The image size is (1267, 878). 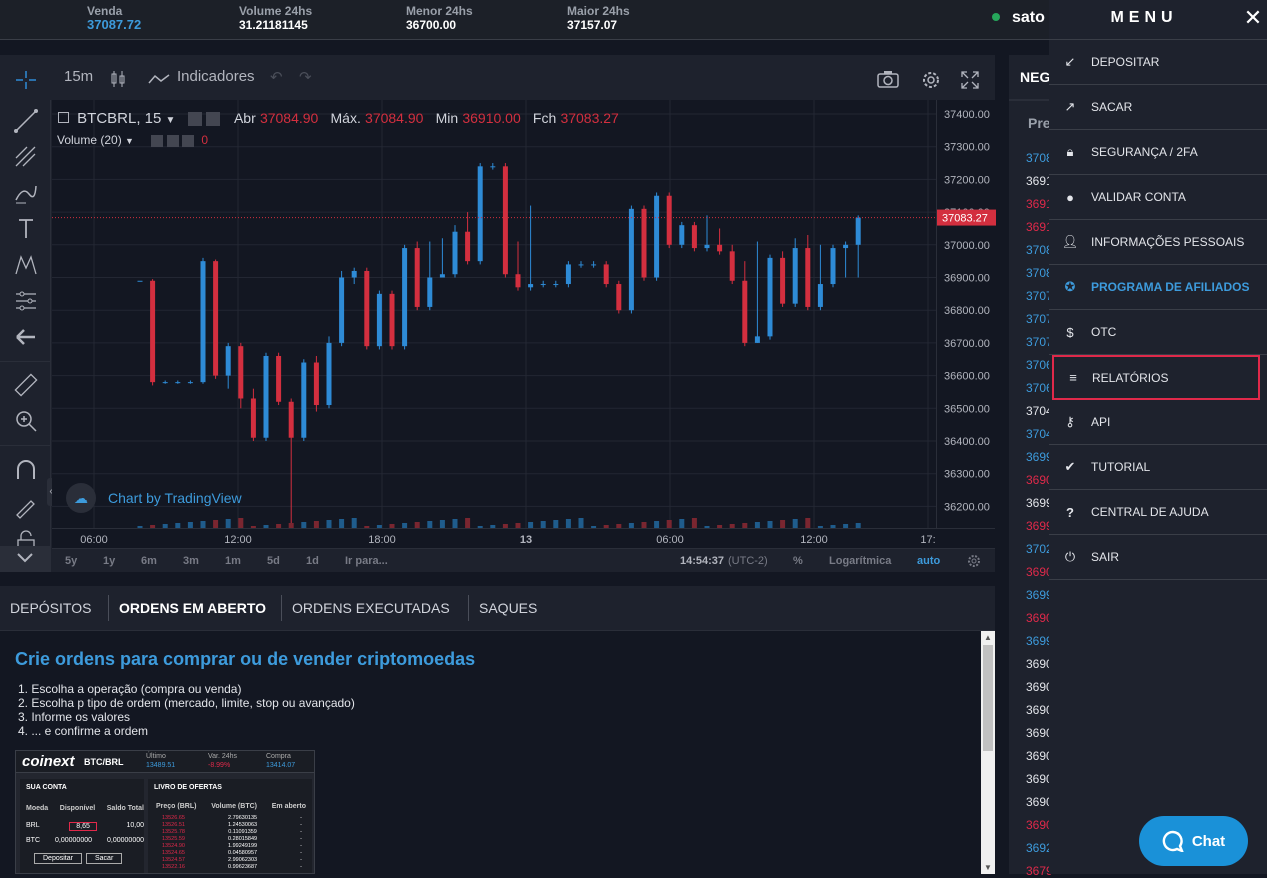 What do you see at coordinates (118, 79) in the screenshot?
I see `candles-icon` at bounding box center [118, 79].